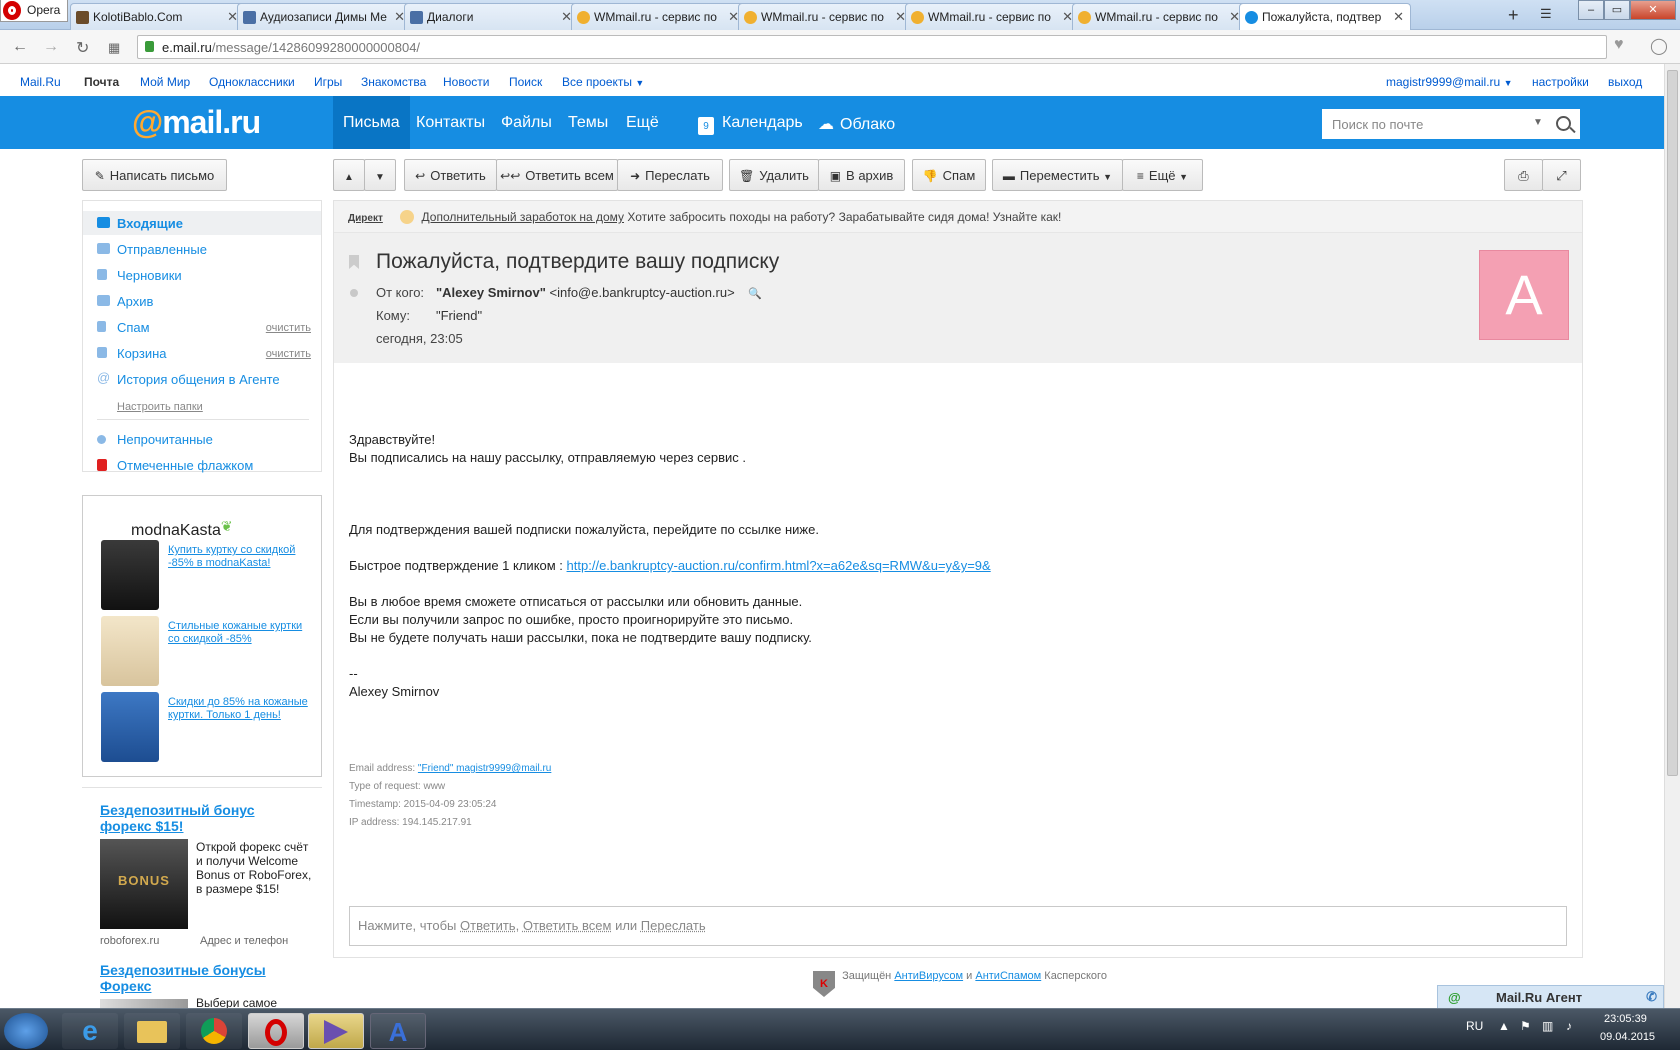  I want to click on expand-button: ⤢, so click(1561, 175).